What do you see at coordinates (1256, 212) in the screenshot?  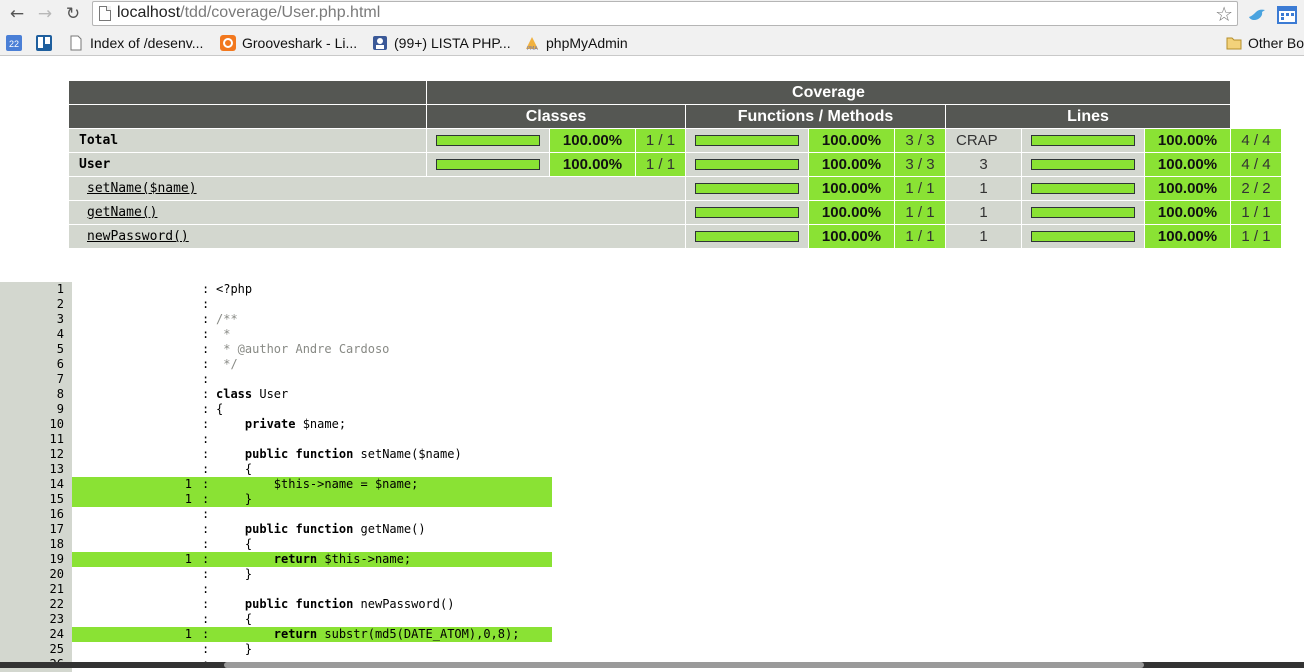 I see `lines-fraction: 1 / 1` at bounding box center [1256, 212].